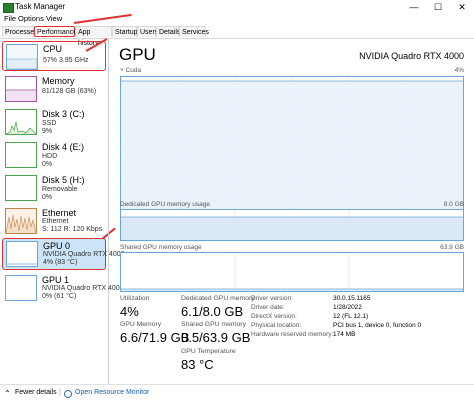  What do you see at coordinates (66, 60) in the screenshot?
I see `sidebar-item-detail: 57% 3.95 GHz` at bounding box center [66, 60].